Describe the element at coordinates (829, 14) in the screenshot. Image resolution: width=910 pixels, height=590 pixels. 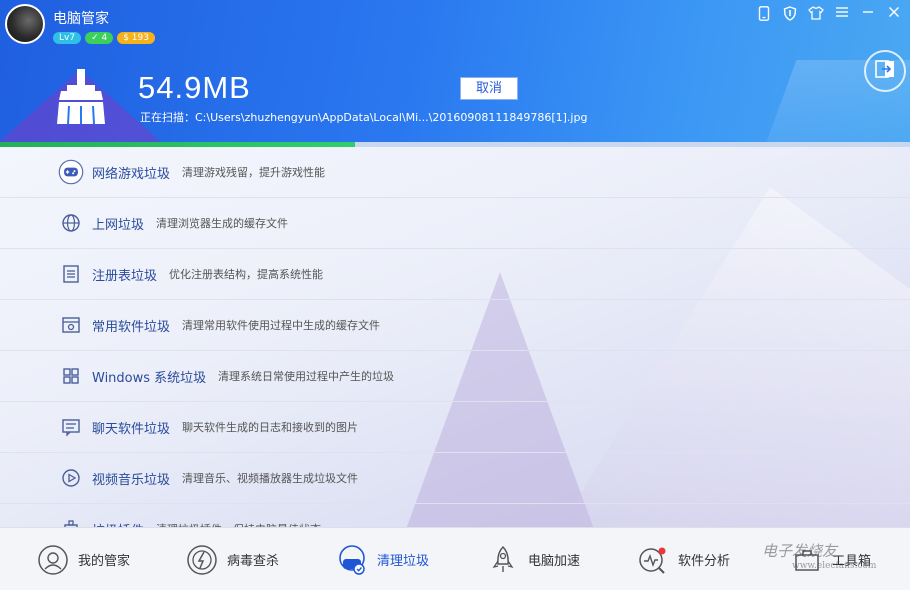
I see `window-controls` at that location.